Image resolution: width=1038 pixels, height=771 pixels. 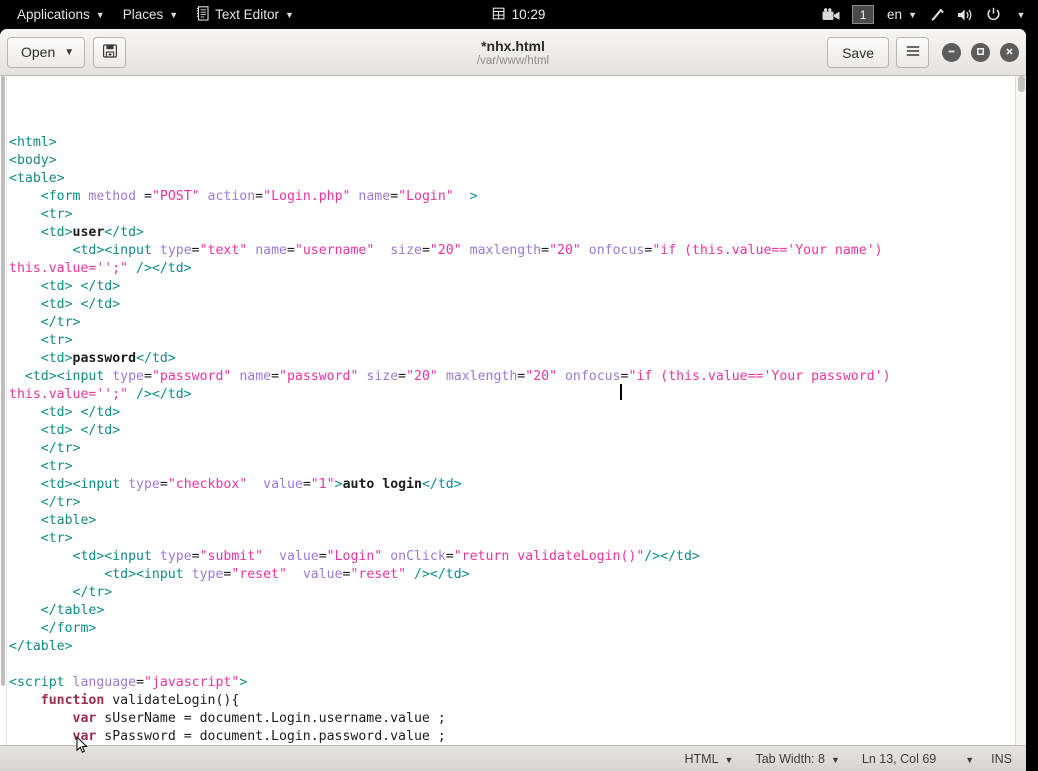 What do you see at coordinates (175, 196) in the screenshot?
I see `code-token-val: "POST"` at bounding box center [175, 196].